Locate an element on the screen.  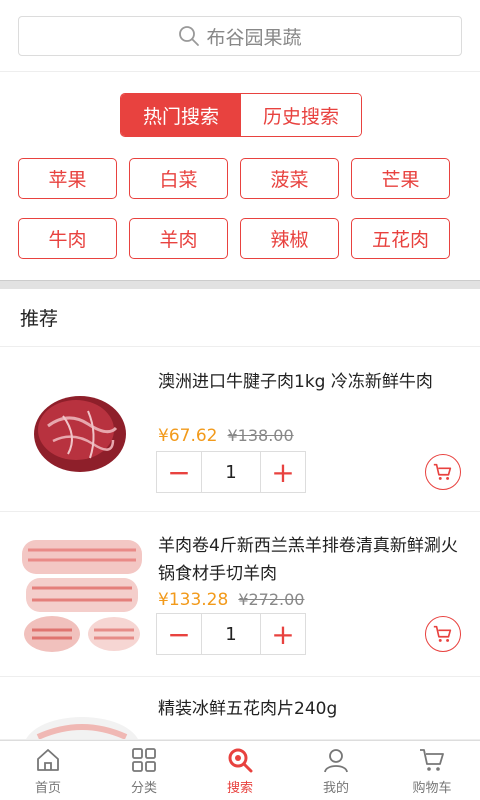
product-prices: ¥133.28 ¥272.00 is located at coordinates (231, 600).